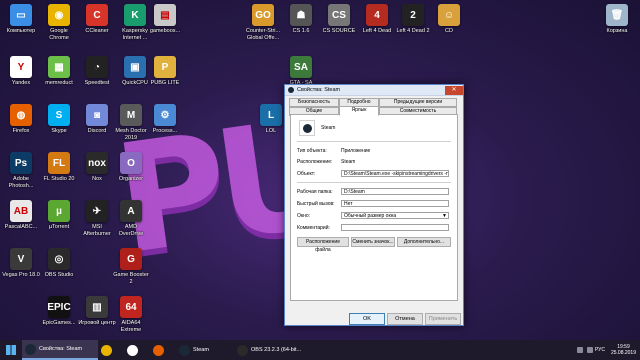  I want to click on steam-icon, so click(291, 90).